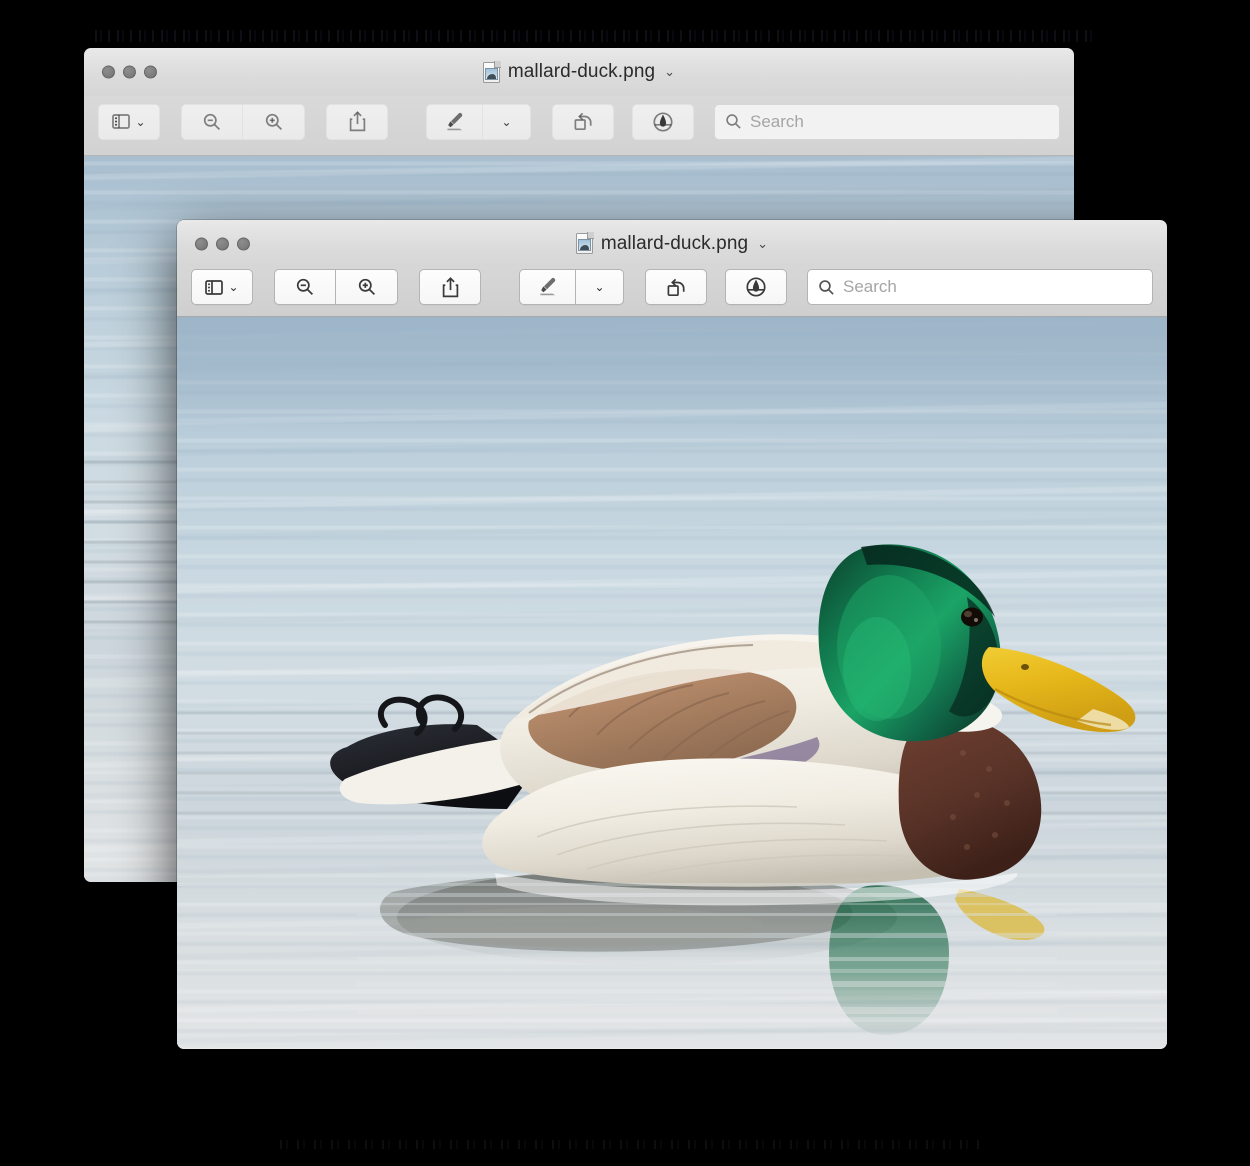  Describe the element at coordinates (595, 36) in the screenshot. I see `desktop-text-artifact` at that location.